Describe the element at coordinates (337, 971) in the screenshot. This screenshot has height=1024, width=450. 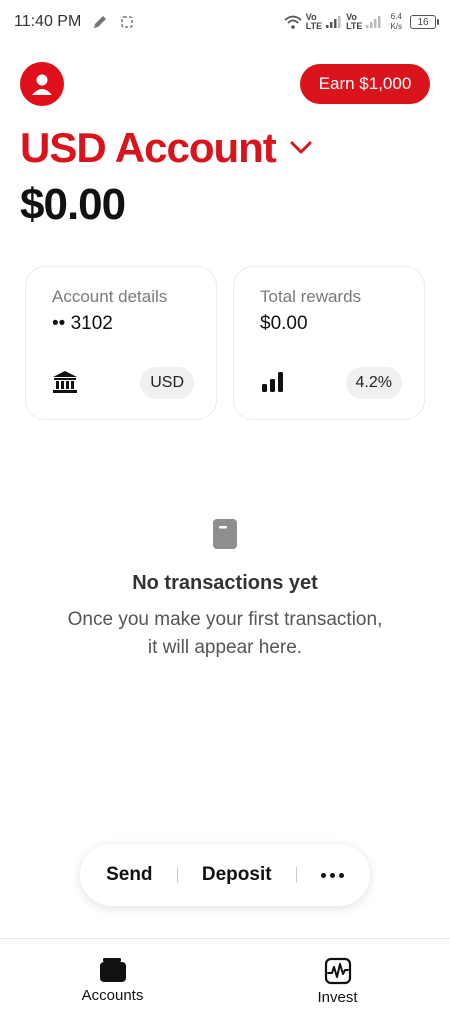
I see `invest-chart-icon` at that location.